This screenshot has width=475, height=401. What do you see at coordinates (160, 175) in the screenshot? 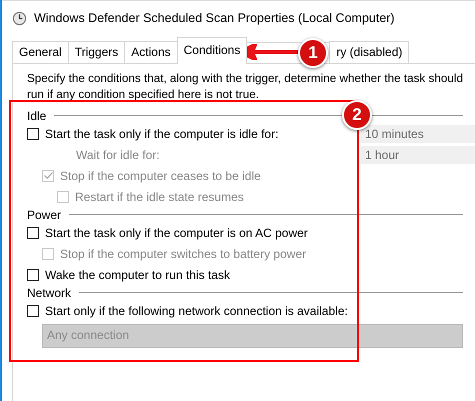
I see `checkbox-label: Stop if the computer ceases to be idle` at bounding box center [160, 175].